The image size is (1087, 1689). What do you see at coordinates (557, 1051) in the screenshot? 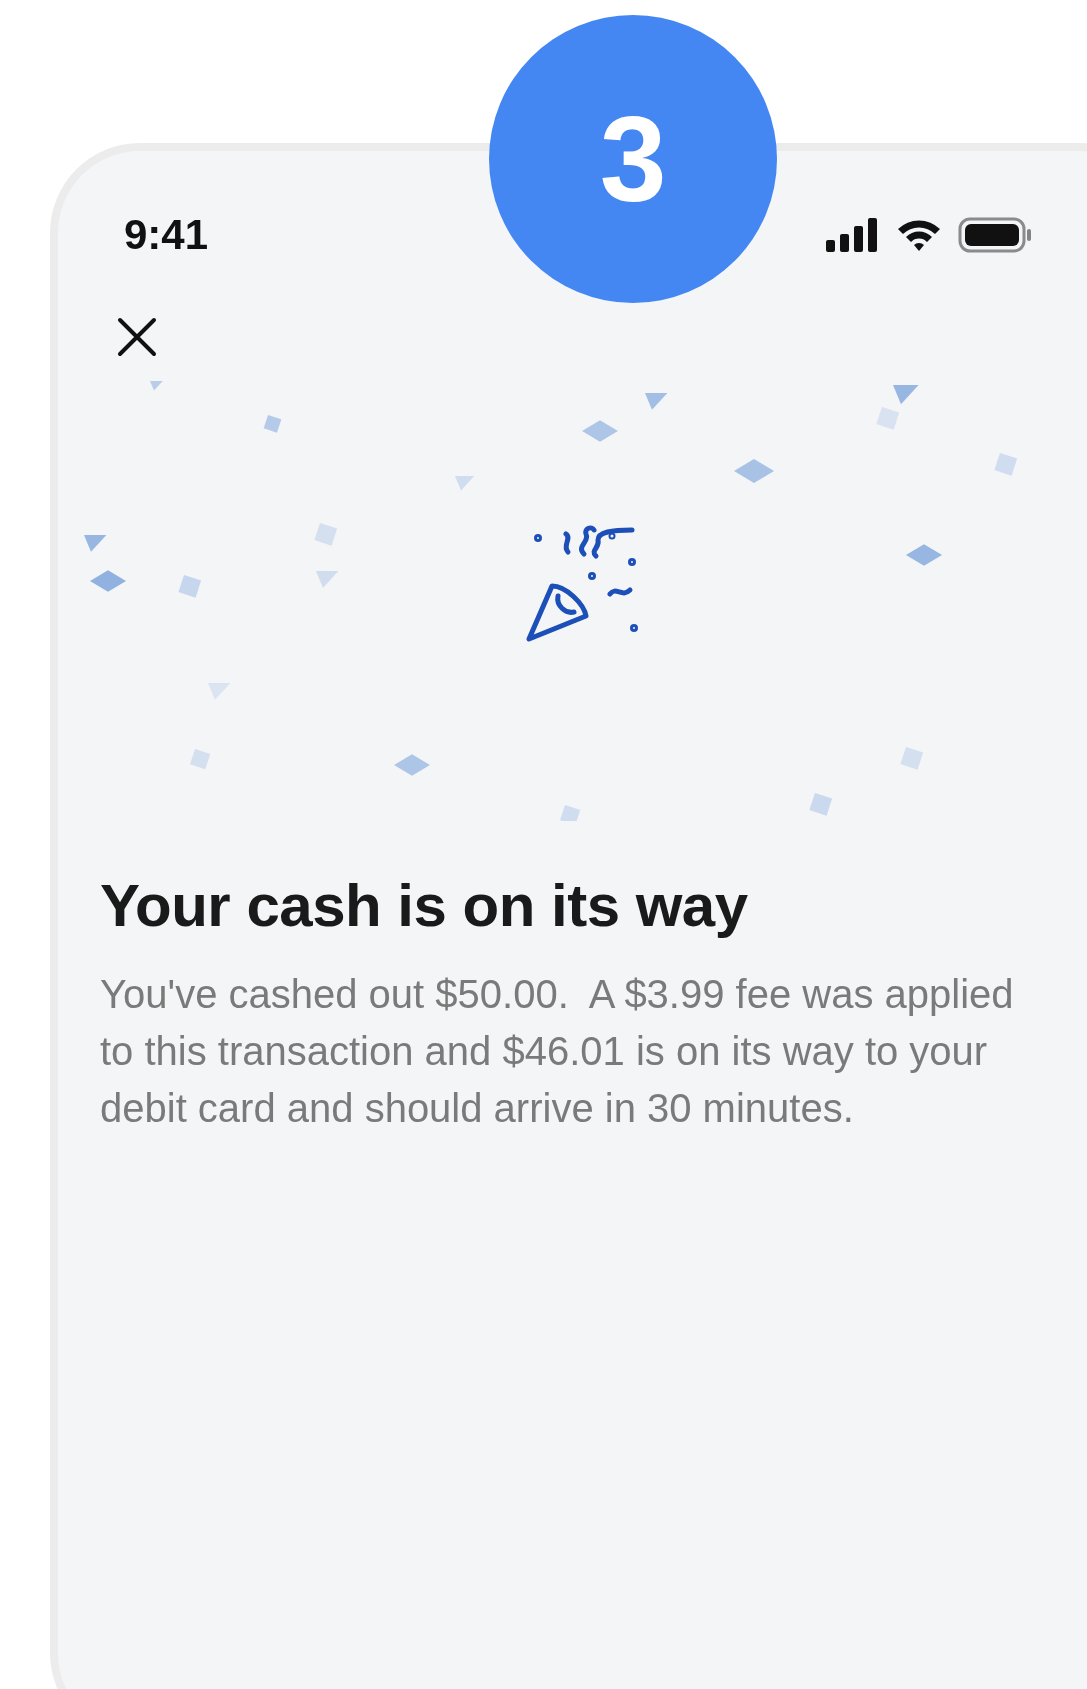
I see `message-text: You've cashed out $50.00. A $3.99 fee was applied to this transaction and $46.01 is on its way to your debit card and should arrive in 30 minutes.` at bounding box center [557, 1051].